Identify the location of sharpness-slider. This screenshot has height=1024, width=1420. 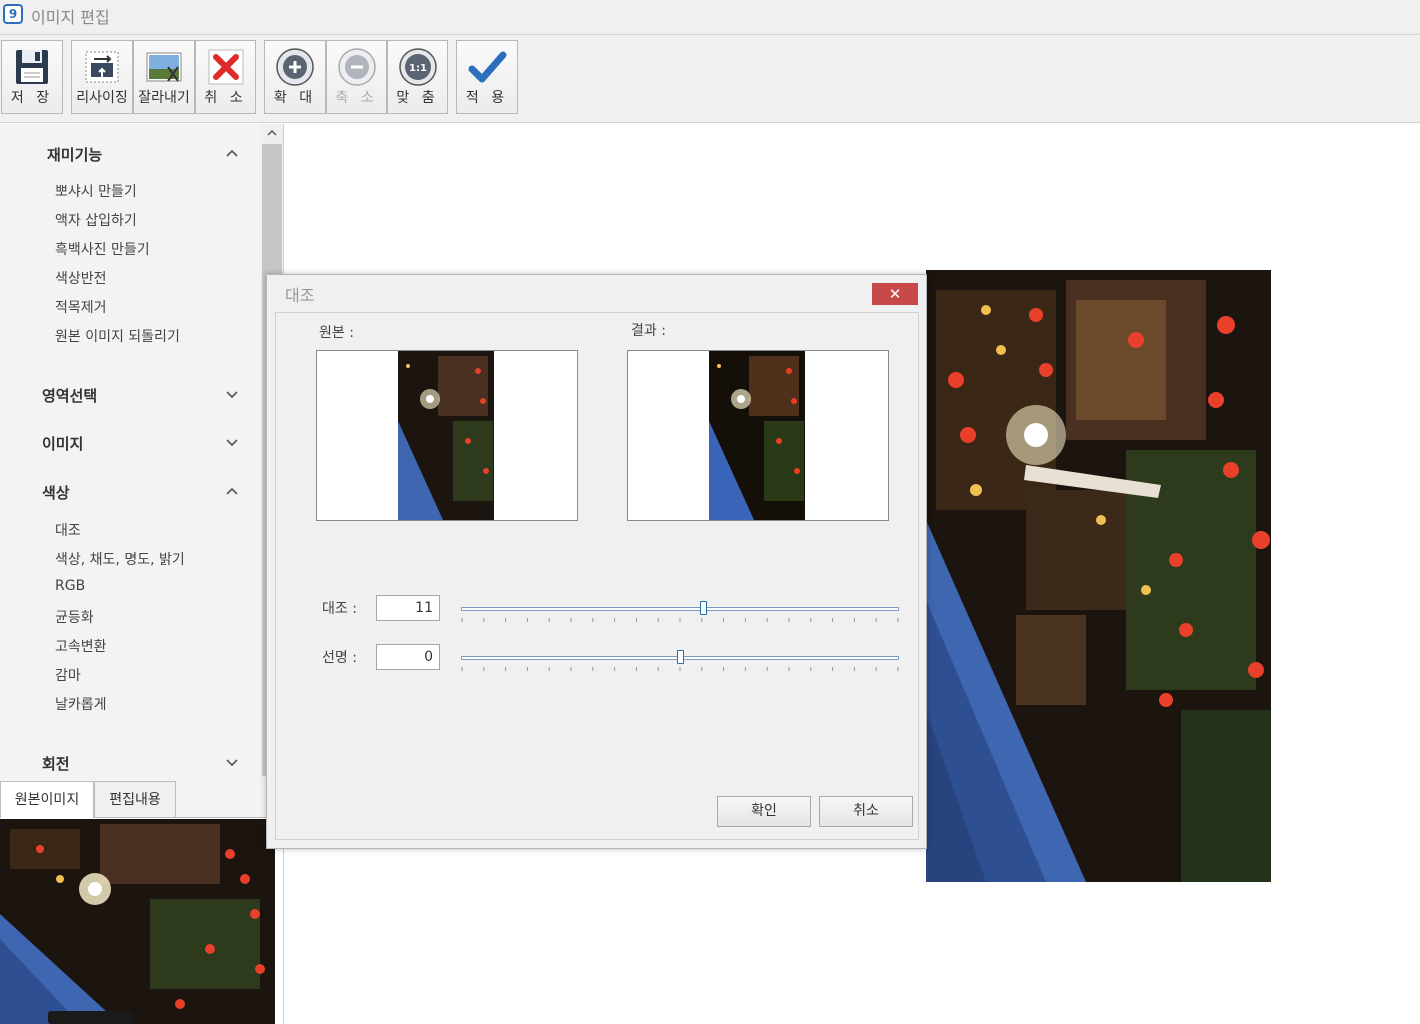
(680, 662).